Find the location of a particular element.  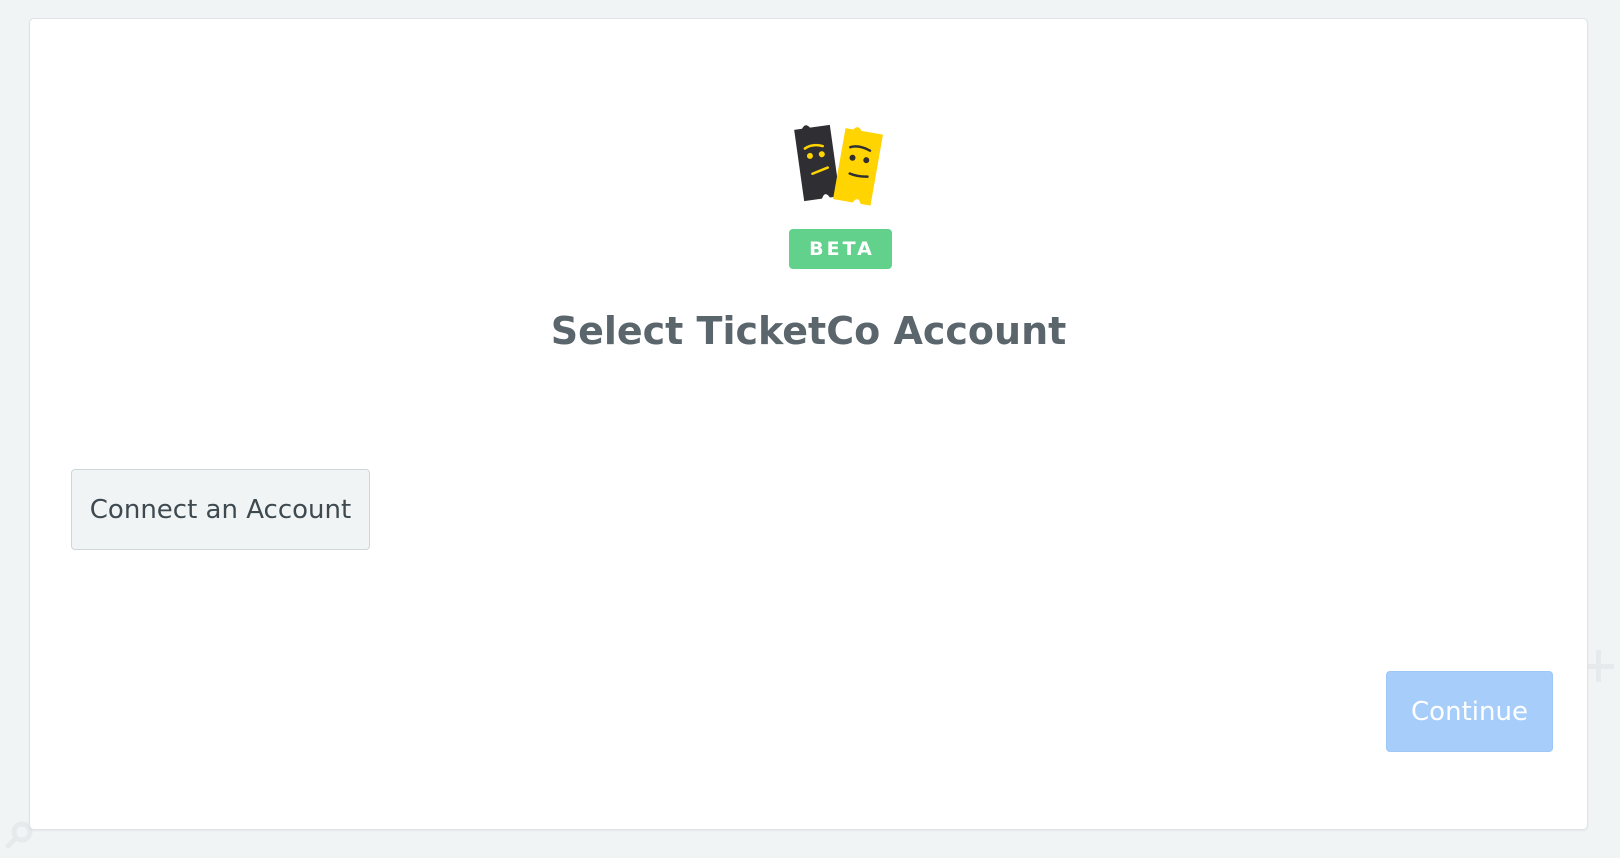

page-title: Select TicketCo Account is located at coordinates (808, 331).